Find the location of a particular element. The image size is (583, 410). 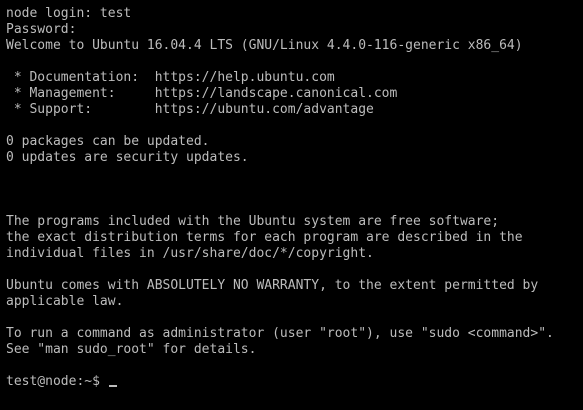

command-prompt-line: test@node:~$ is located at coordinates (294, 382).